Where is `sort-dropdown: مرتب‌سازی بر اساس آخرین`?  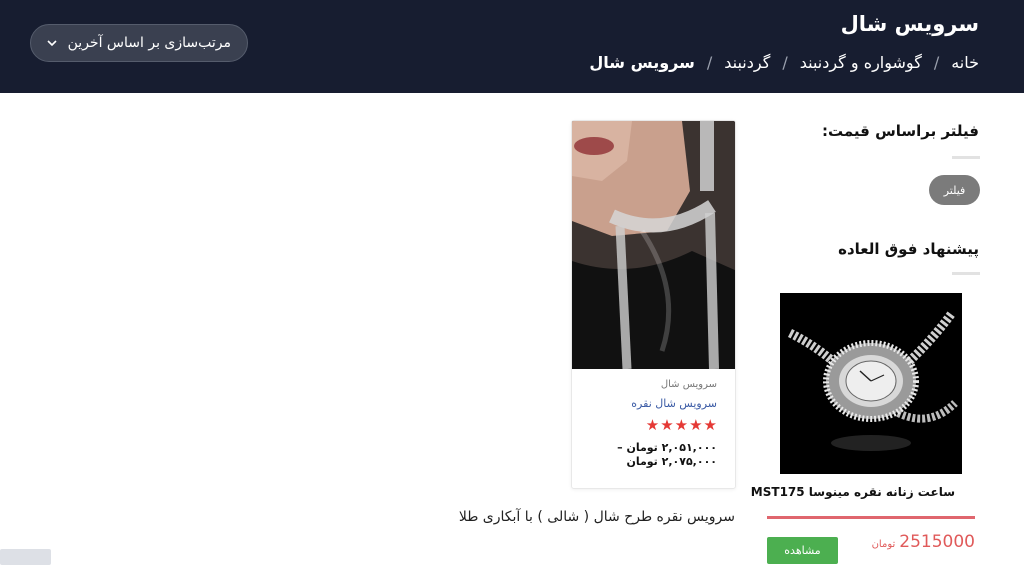
sort-dropdown: مرتب‌سازی بر اساس آخرین is located at coordinates (139, 43).